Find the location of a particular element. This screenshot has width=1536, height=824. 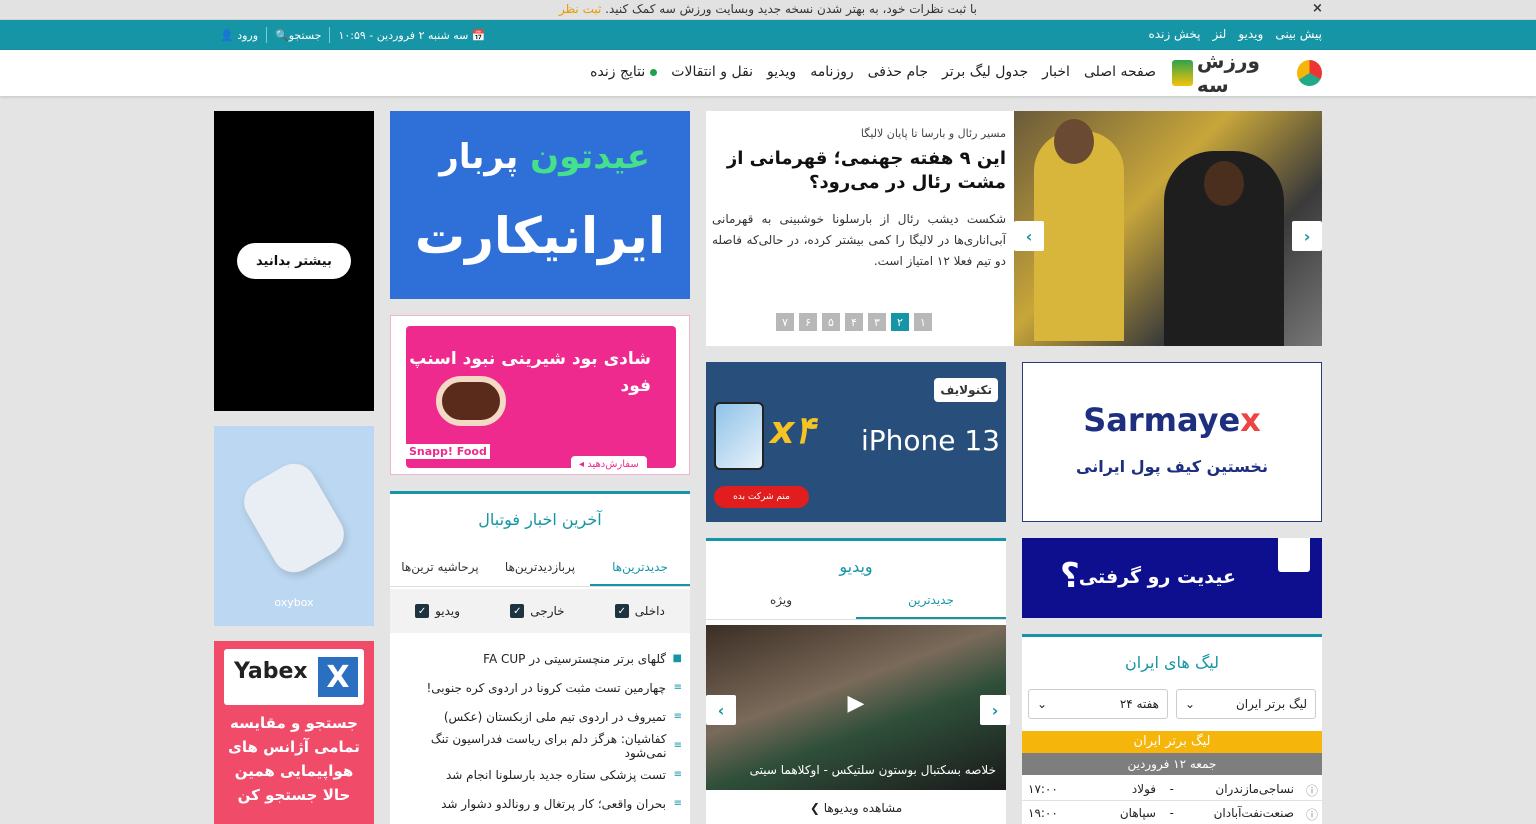

filter-video: ✓ ویدیو is located at coordinates (437, 611).